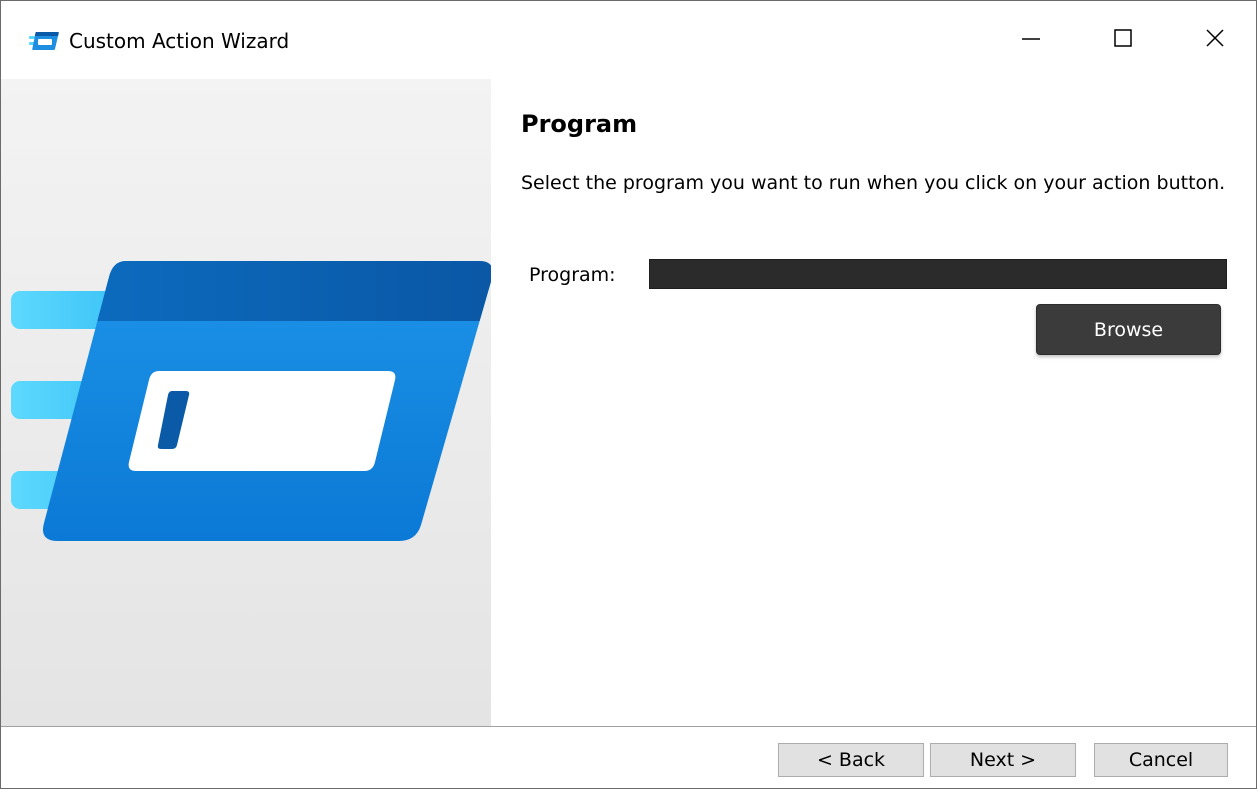 This screenshot has height=789, width=1257. Describe the element at coordinates (628, 40) in the screenshot. I see `title-bar: Custom Action Wizard` at that location.